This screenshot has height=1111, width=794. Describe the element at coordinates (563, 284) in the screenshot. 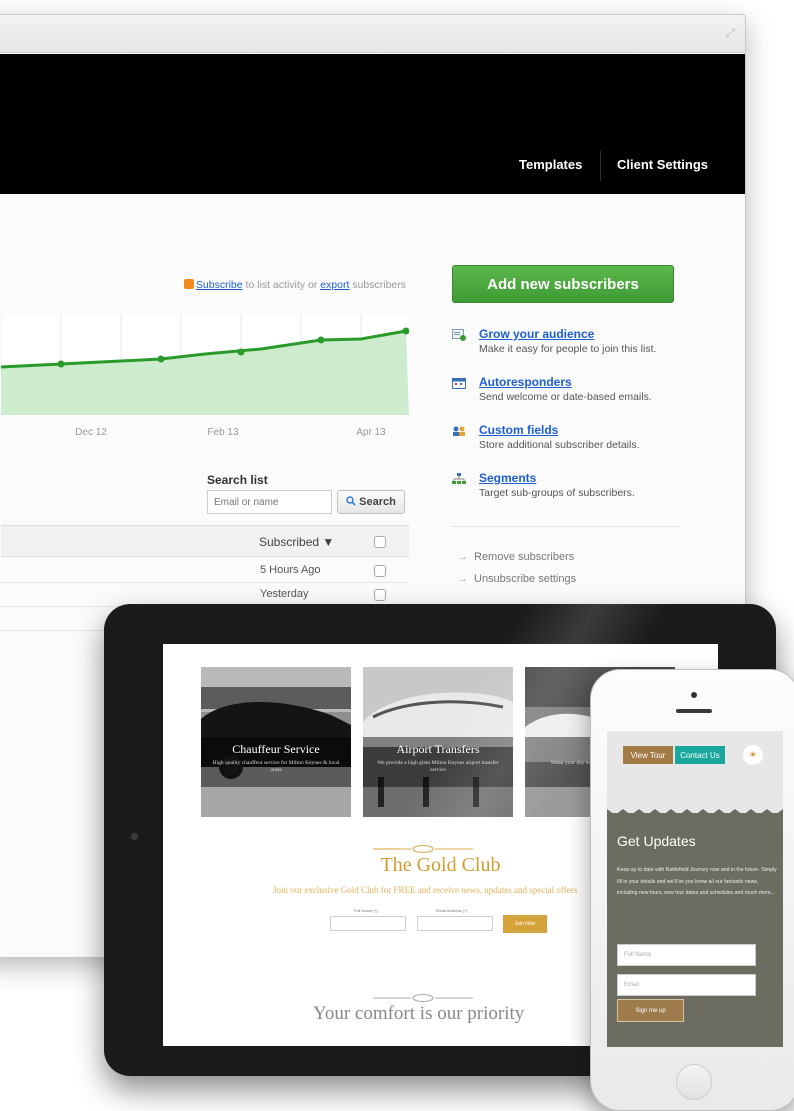

I see `add-new-subscribers-button: Add new subscribers` at that location.